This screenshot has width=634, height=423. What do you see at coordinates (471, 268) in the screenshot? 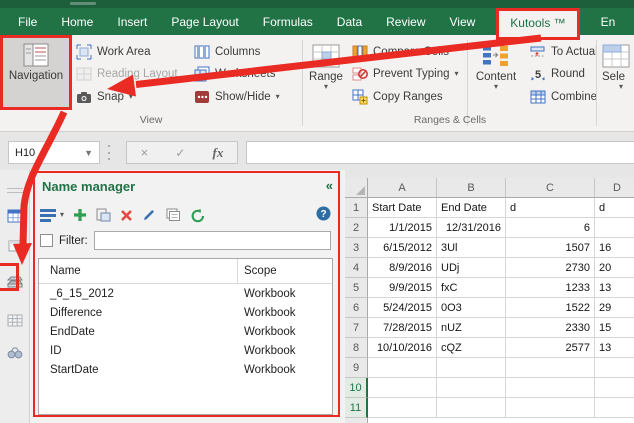
I see `cell: UDj` at bounding box center [471, 268].